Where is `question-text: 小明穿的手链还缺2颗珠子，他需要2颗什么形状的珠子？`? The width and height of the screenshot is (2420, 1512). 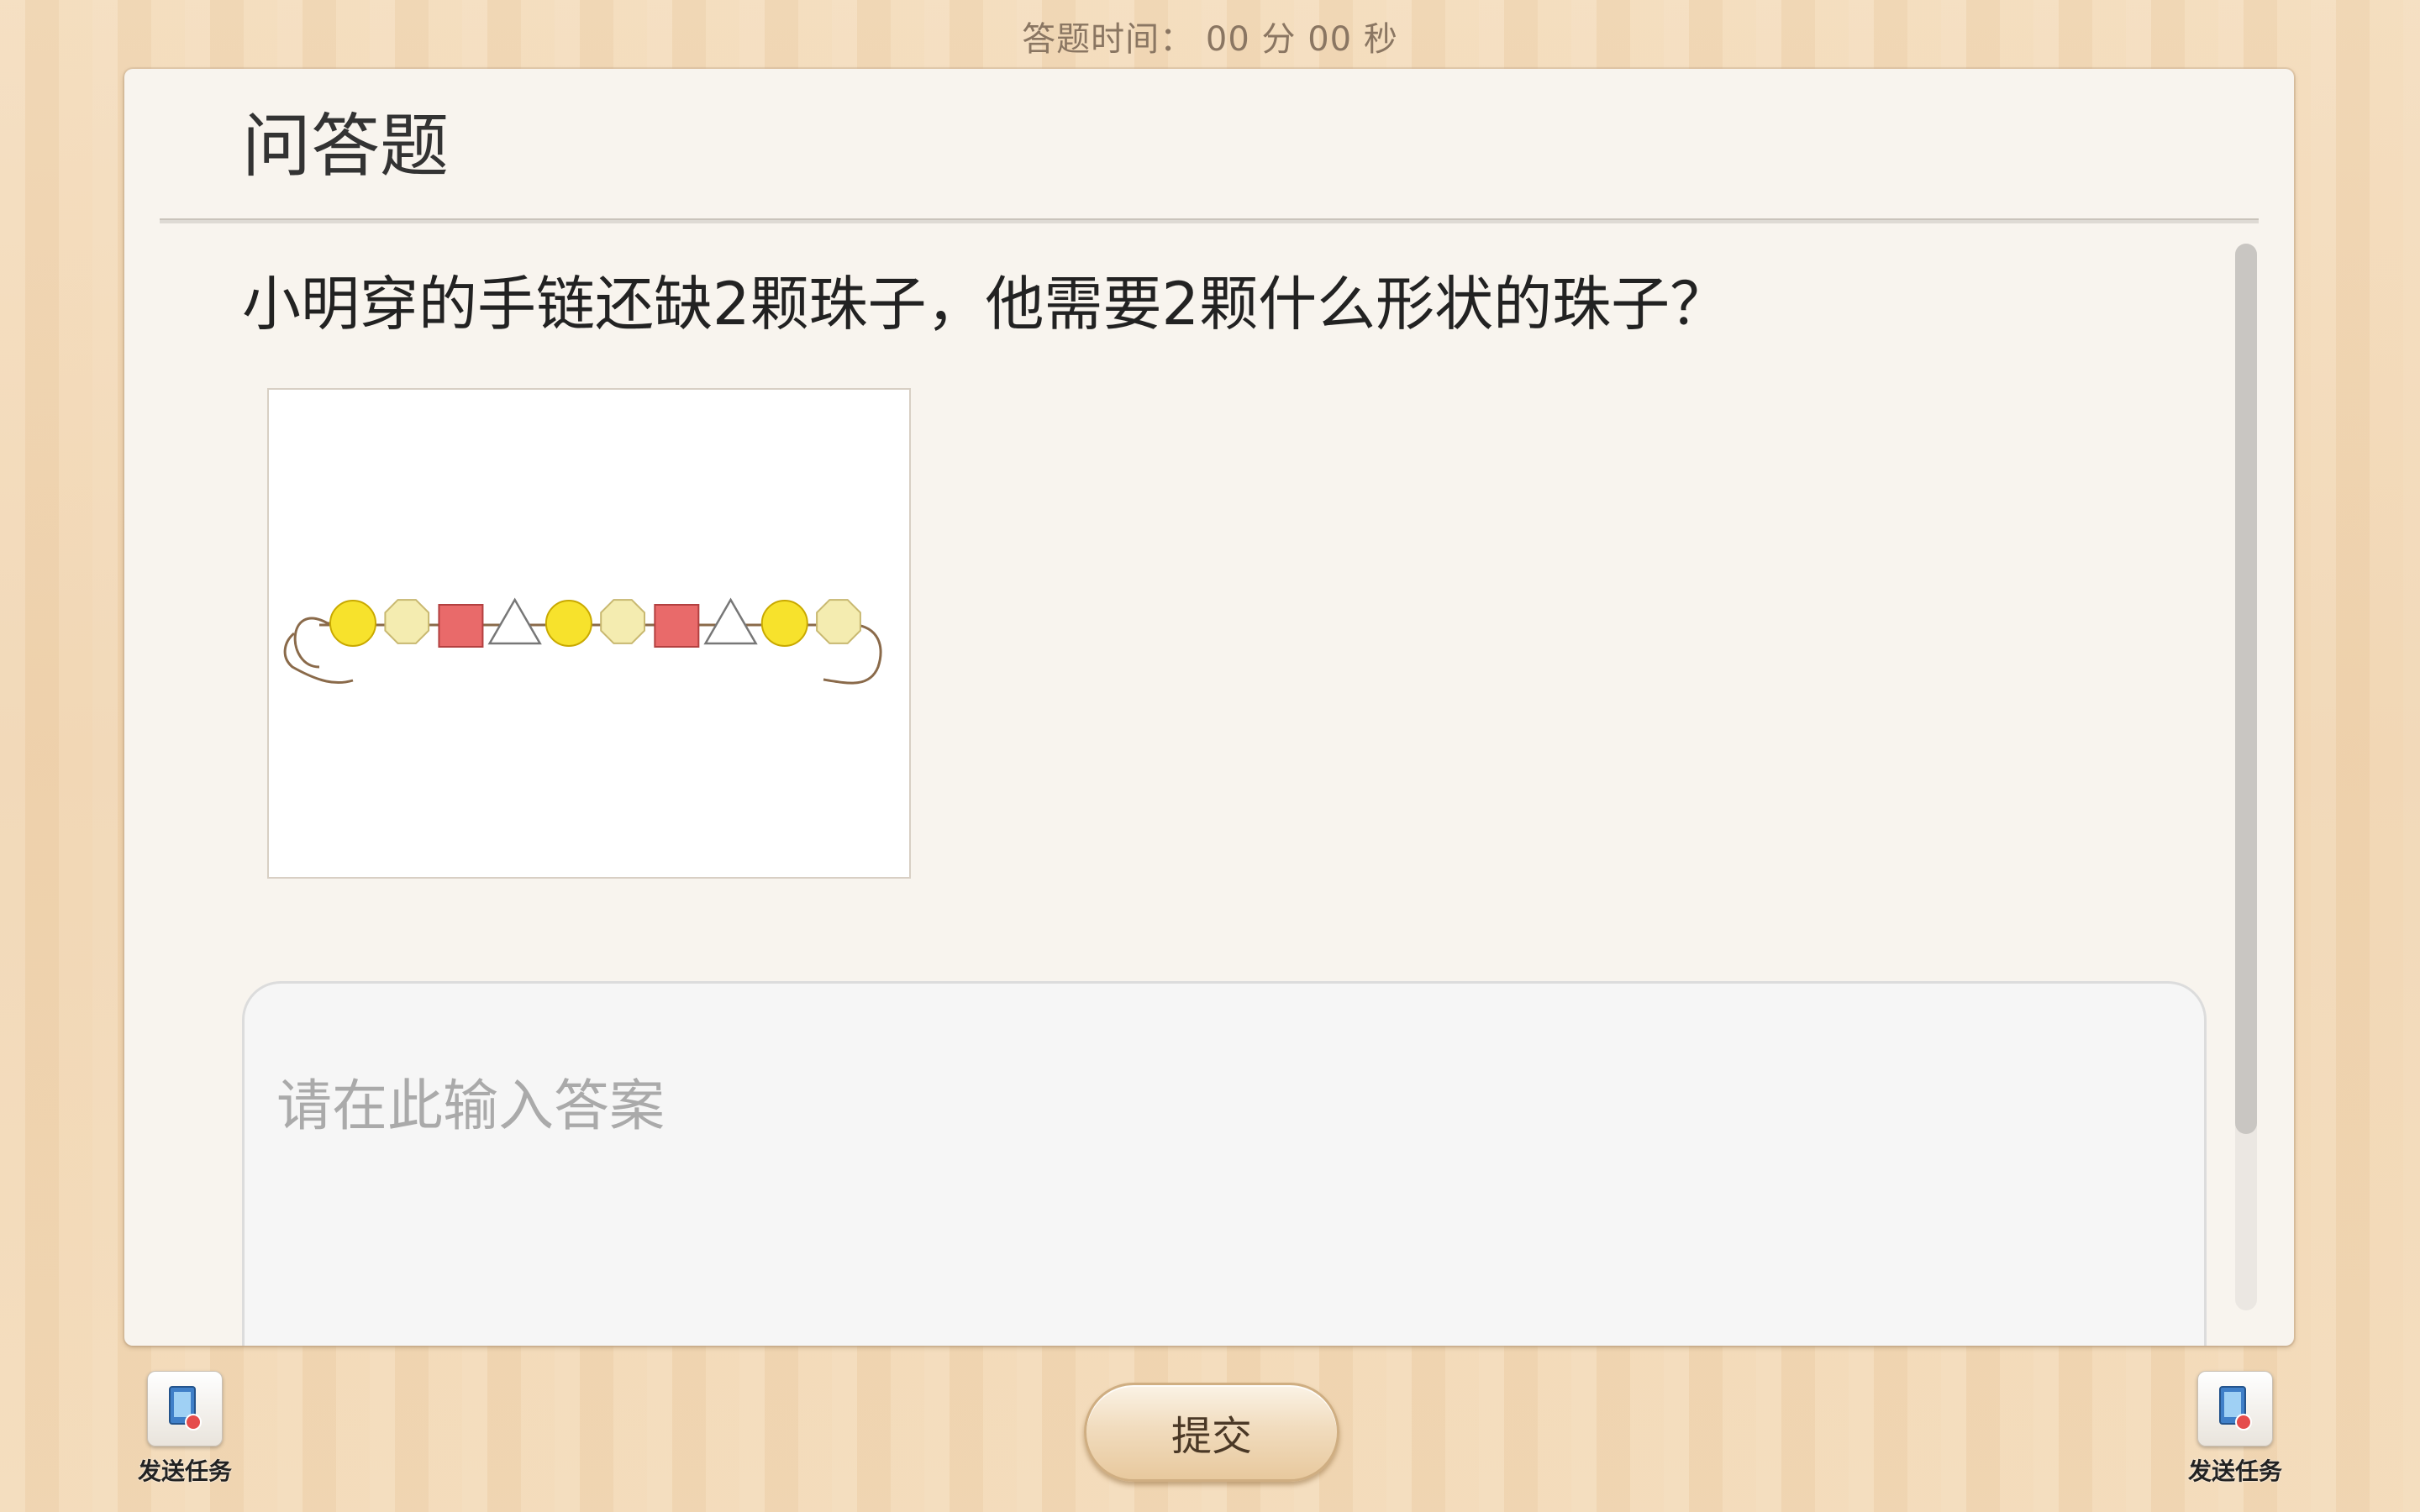 question-text: 小明穿的手链还缺2颗珠子，他需要2颗什么形状的珠子？ is located at coordinates (986, 304).